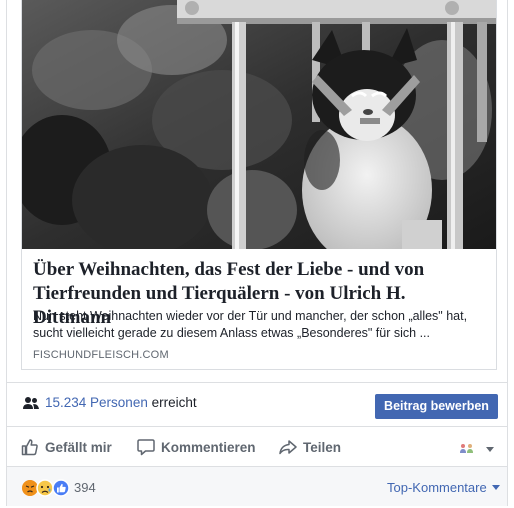 The height and width of the screenshot is (508, 514). Describe the element at coordinates (61, 488) in the screenshot. I see `like-icon` at that location.